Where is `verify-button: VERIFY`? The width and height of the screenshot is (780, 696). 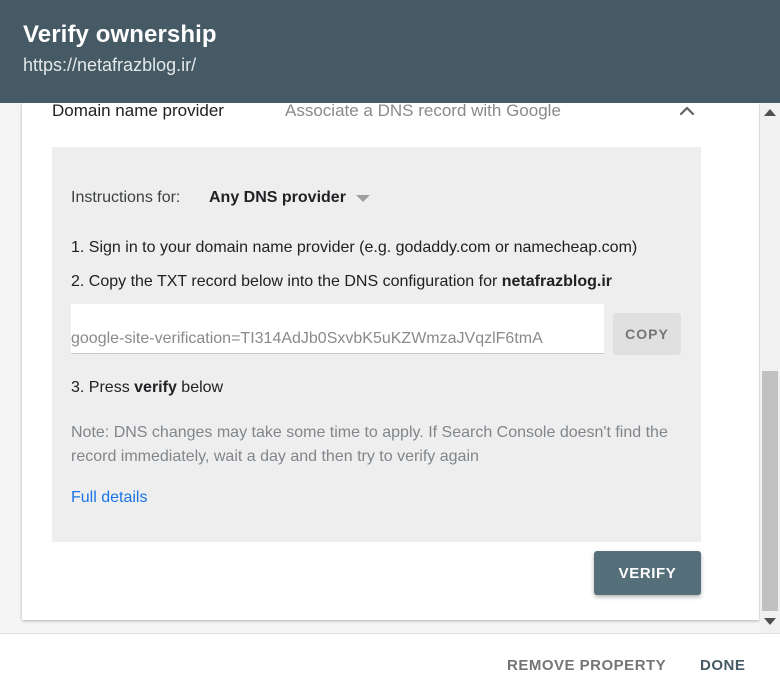
verify-button: VERIFY is located at coordinates (647, 573).